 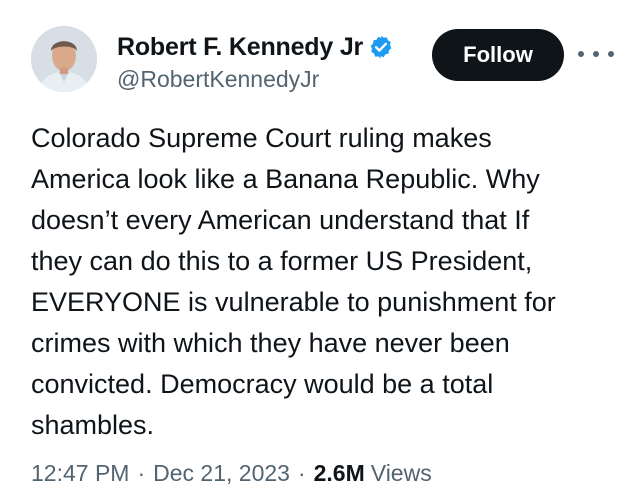 What do you see at coordinates (261, 138) in the screenshot?
I see `tweet-text-line: Colorado Supreme Court ruling makes` at bounding box center [261, 138].